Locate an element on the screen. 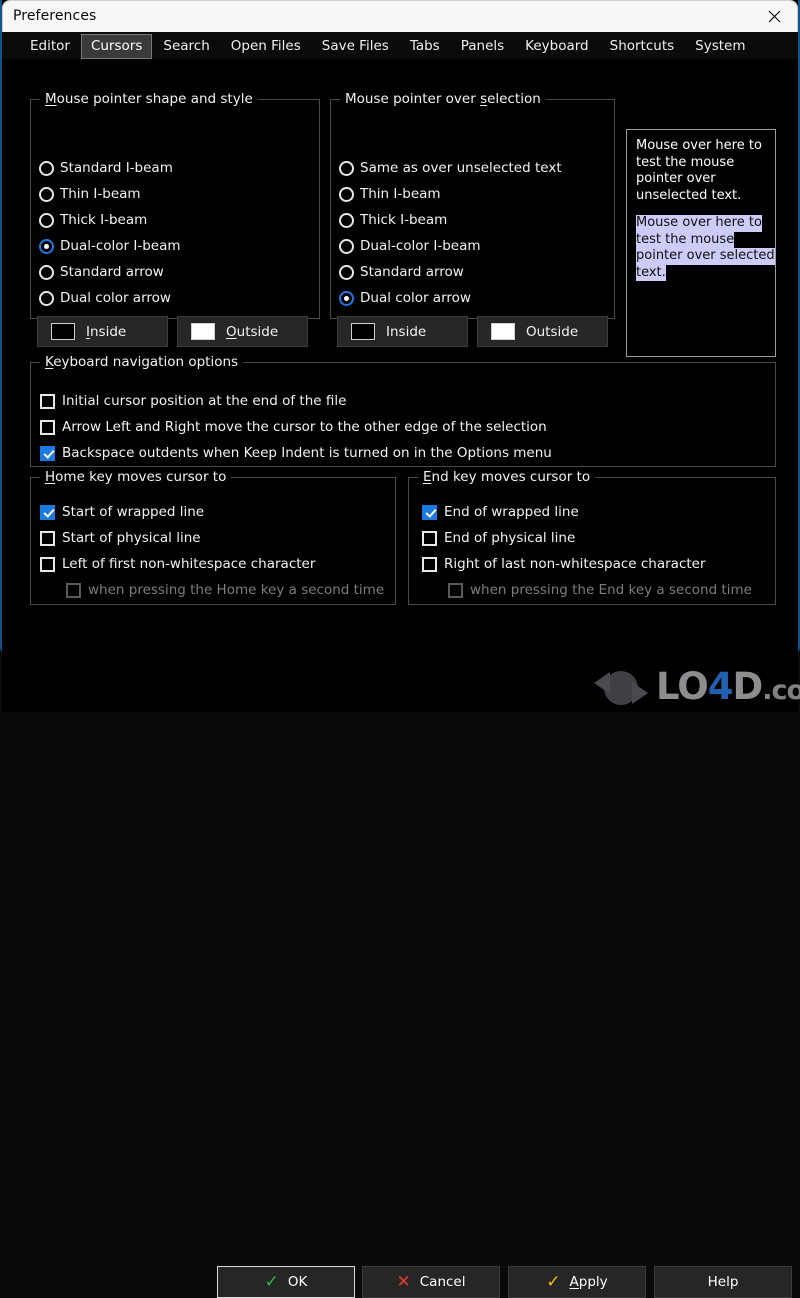  checkbox-home-start-wrapped-line: Start of wrapped line is located at coordinates (122, 512).